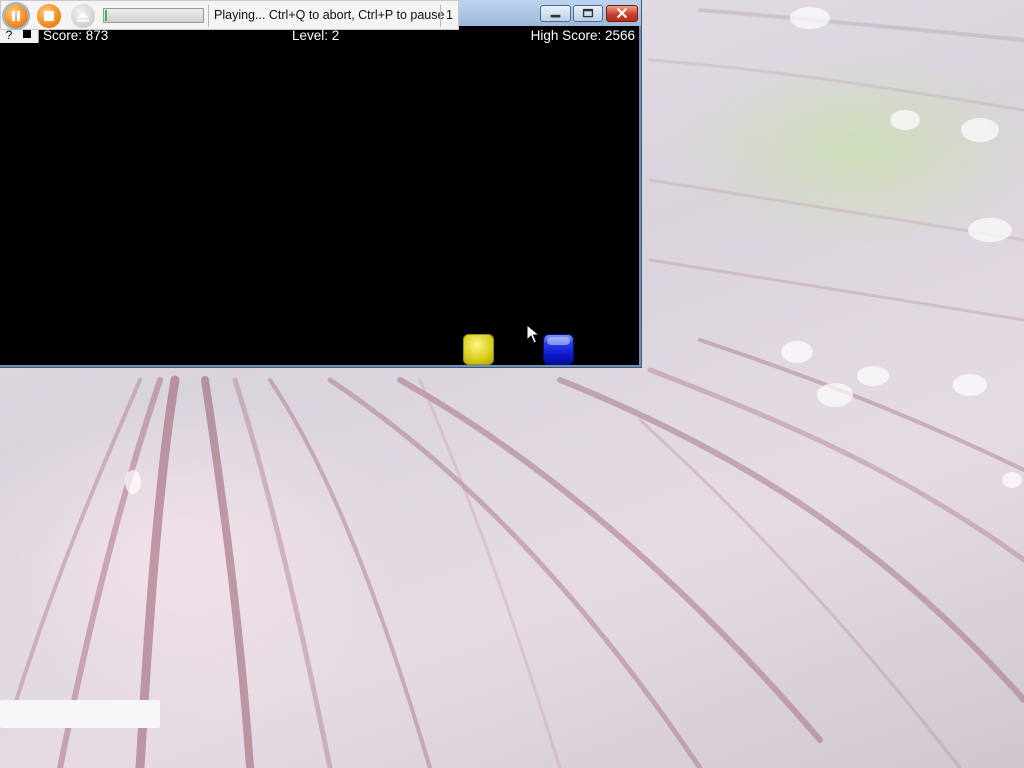 The width and height of the screenshot is (1024, 768). Describe the element at coordinates (153, 15) in the screenshot. I see `playback-progress-bar` at that location.